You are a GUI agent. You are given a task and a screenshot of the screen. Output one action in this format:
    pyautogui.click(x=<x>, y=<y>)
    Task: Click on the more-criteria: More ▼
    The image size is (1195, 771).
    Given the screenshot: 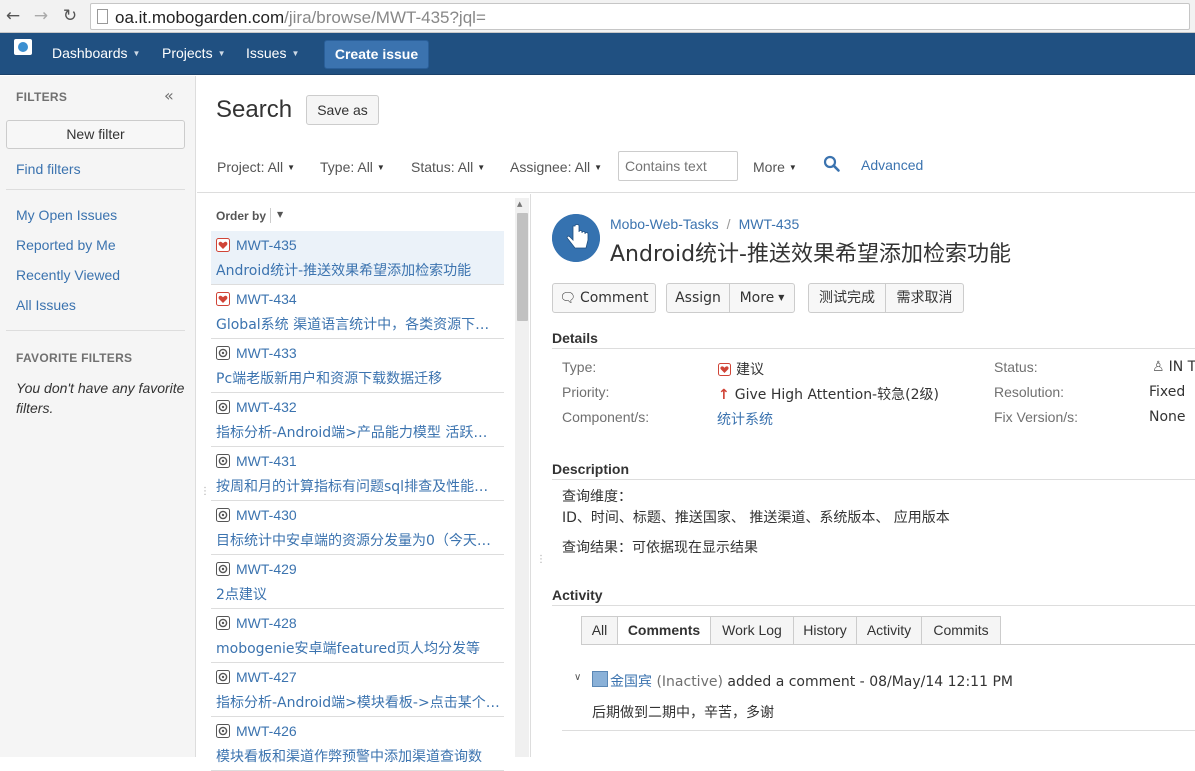 What is the action you would take?
    pyautogui.click(x=775, y=167)
    